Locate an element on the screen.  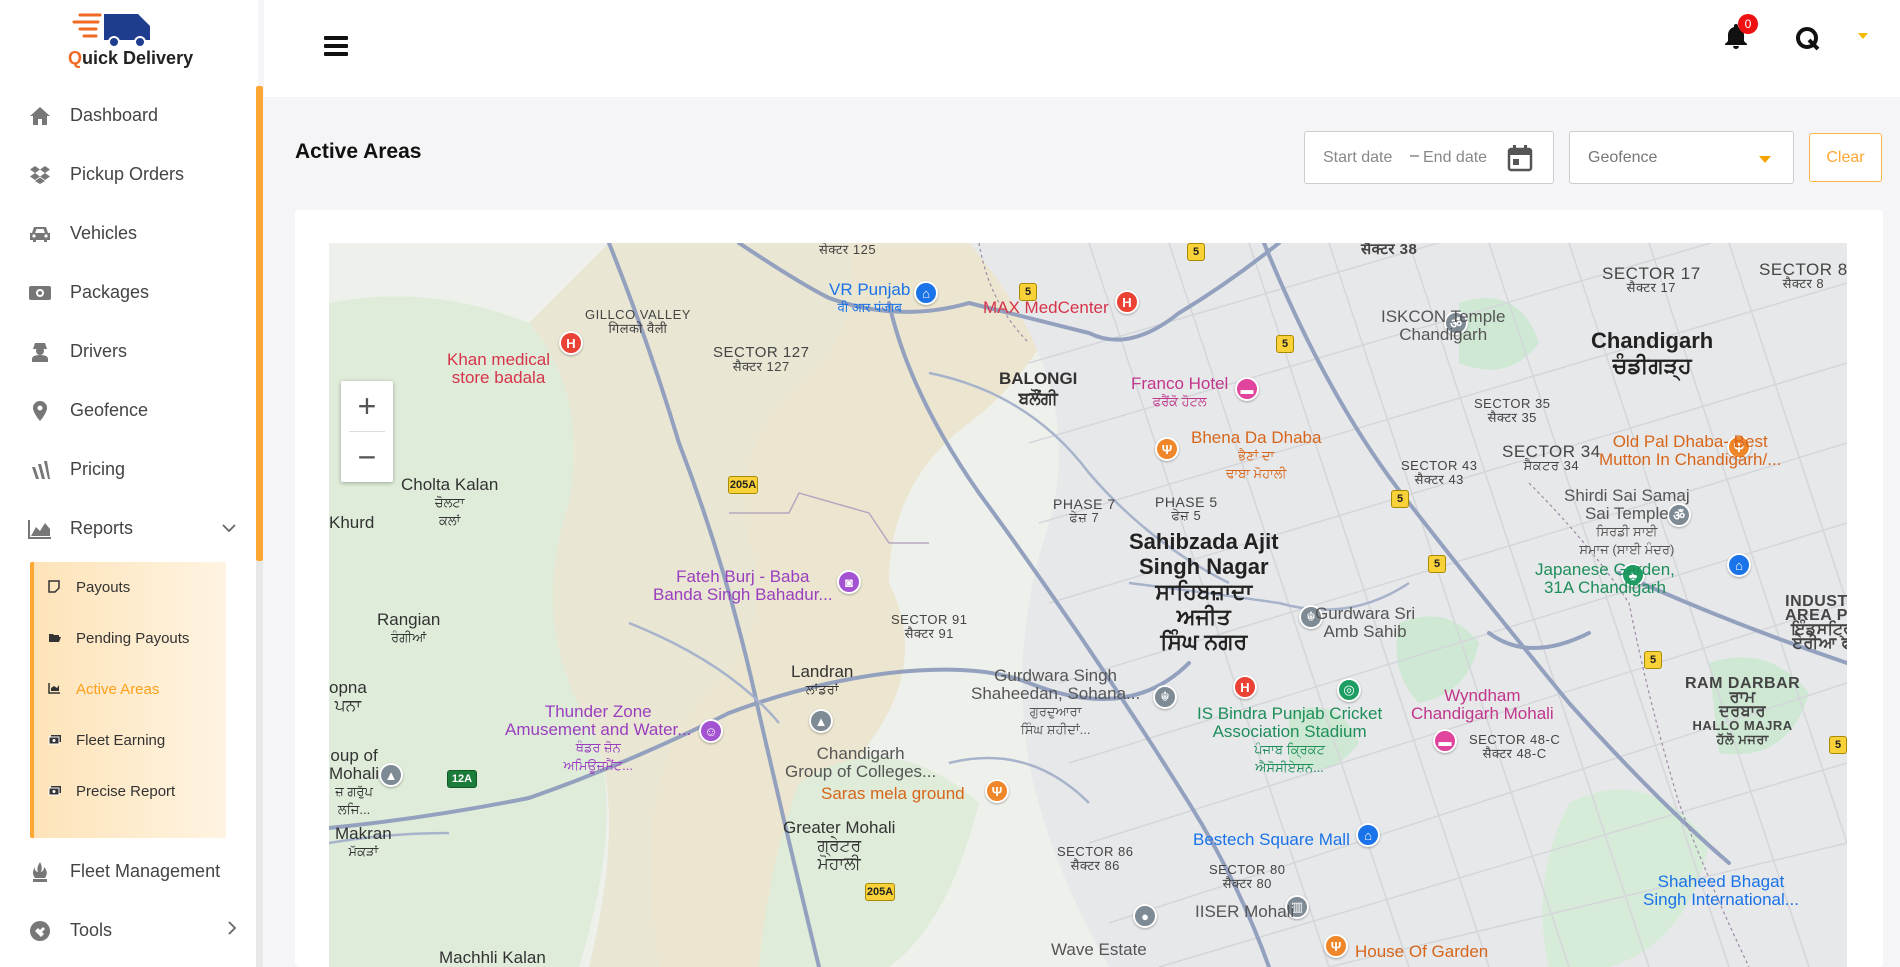
pricing-icon is located at coordinates (40, 470).